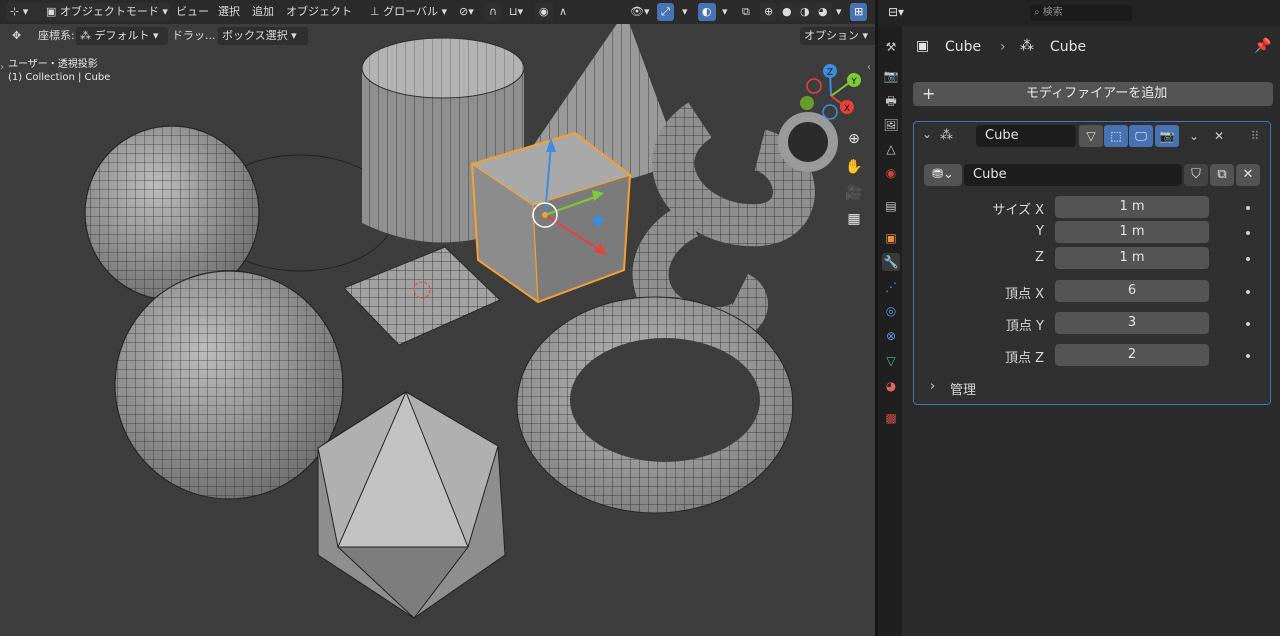  I want to click on constraints-tab-icon: ⊗, so click(891, 336).